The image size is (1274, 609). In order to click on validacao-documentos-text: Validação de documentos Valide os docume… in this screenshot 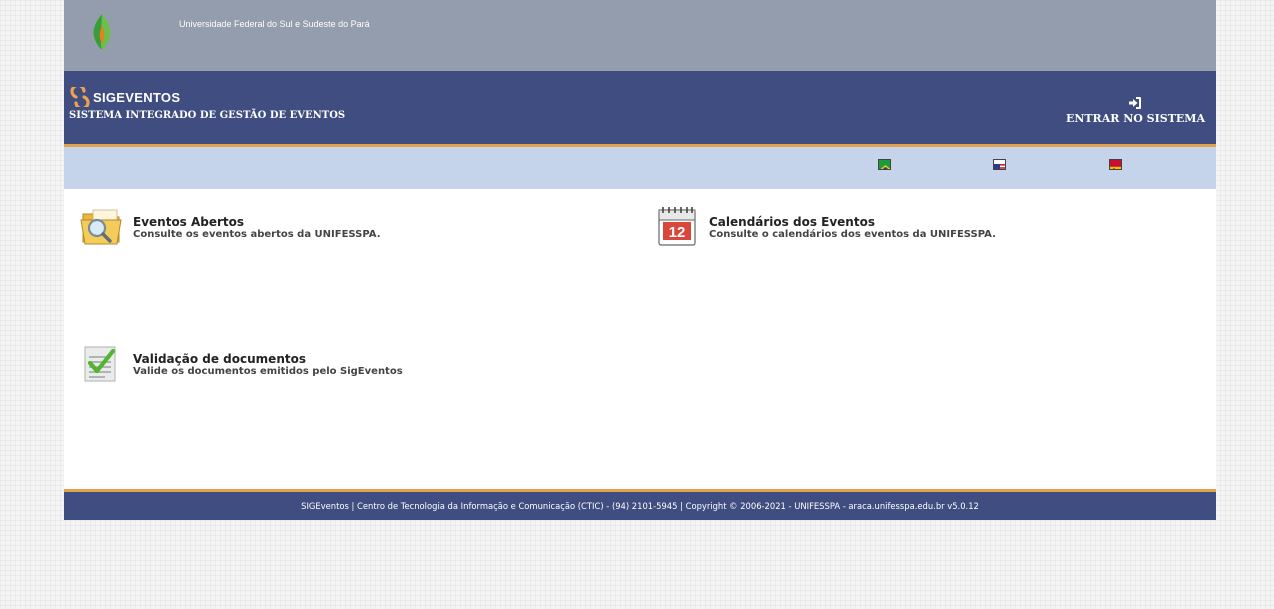, I will do `click(268, 359)`.